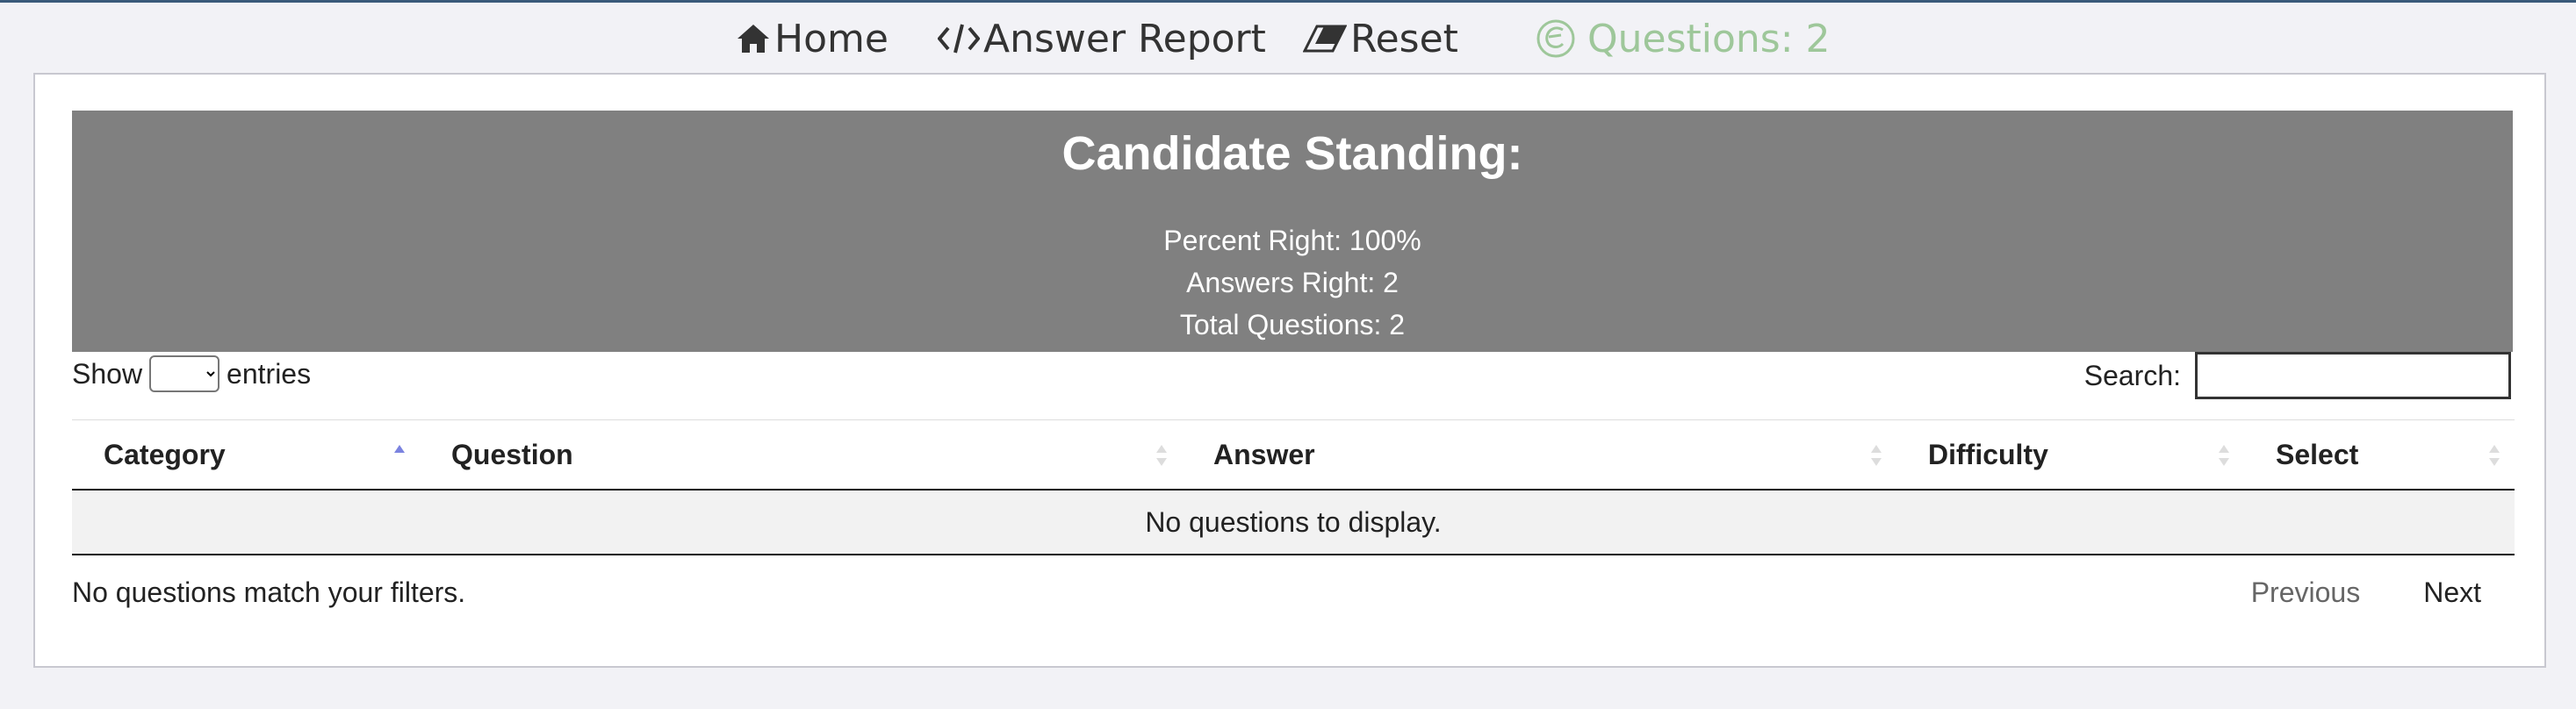 The image size is (2576, 709). Describe the element at coordinates (1539, 455) in the screenshot. I see `column-answer: Answer` at that location.